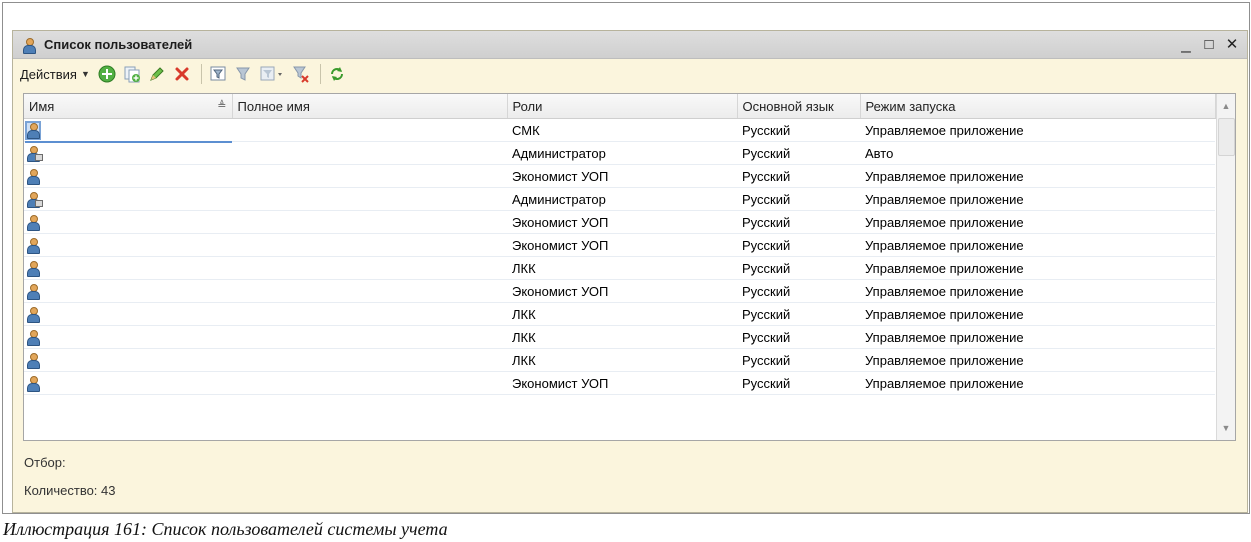 This screenshot has height=542, width=1251. Describe the element at coordinates (799, 106) in the screenshot. I see `column-header-language: Основной язык` at that location.